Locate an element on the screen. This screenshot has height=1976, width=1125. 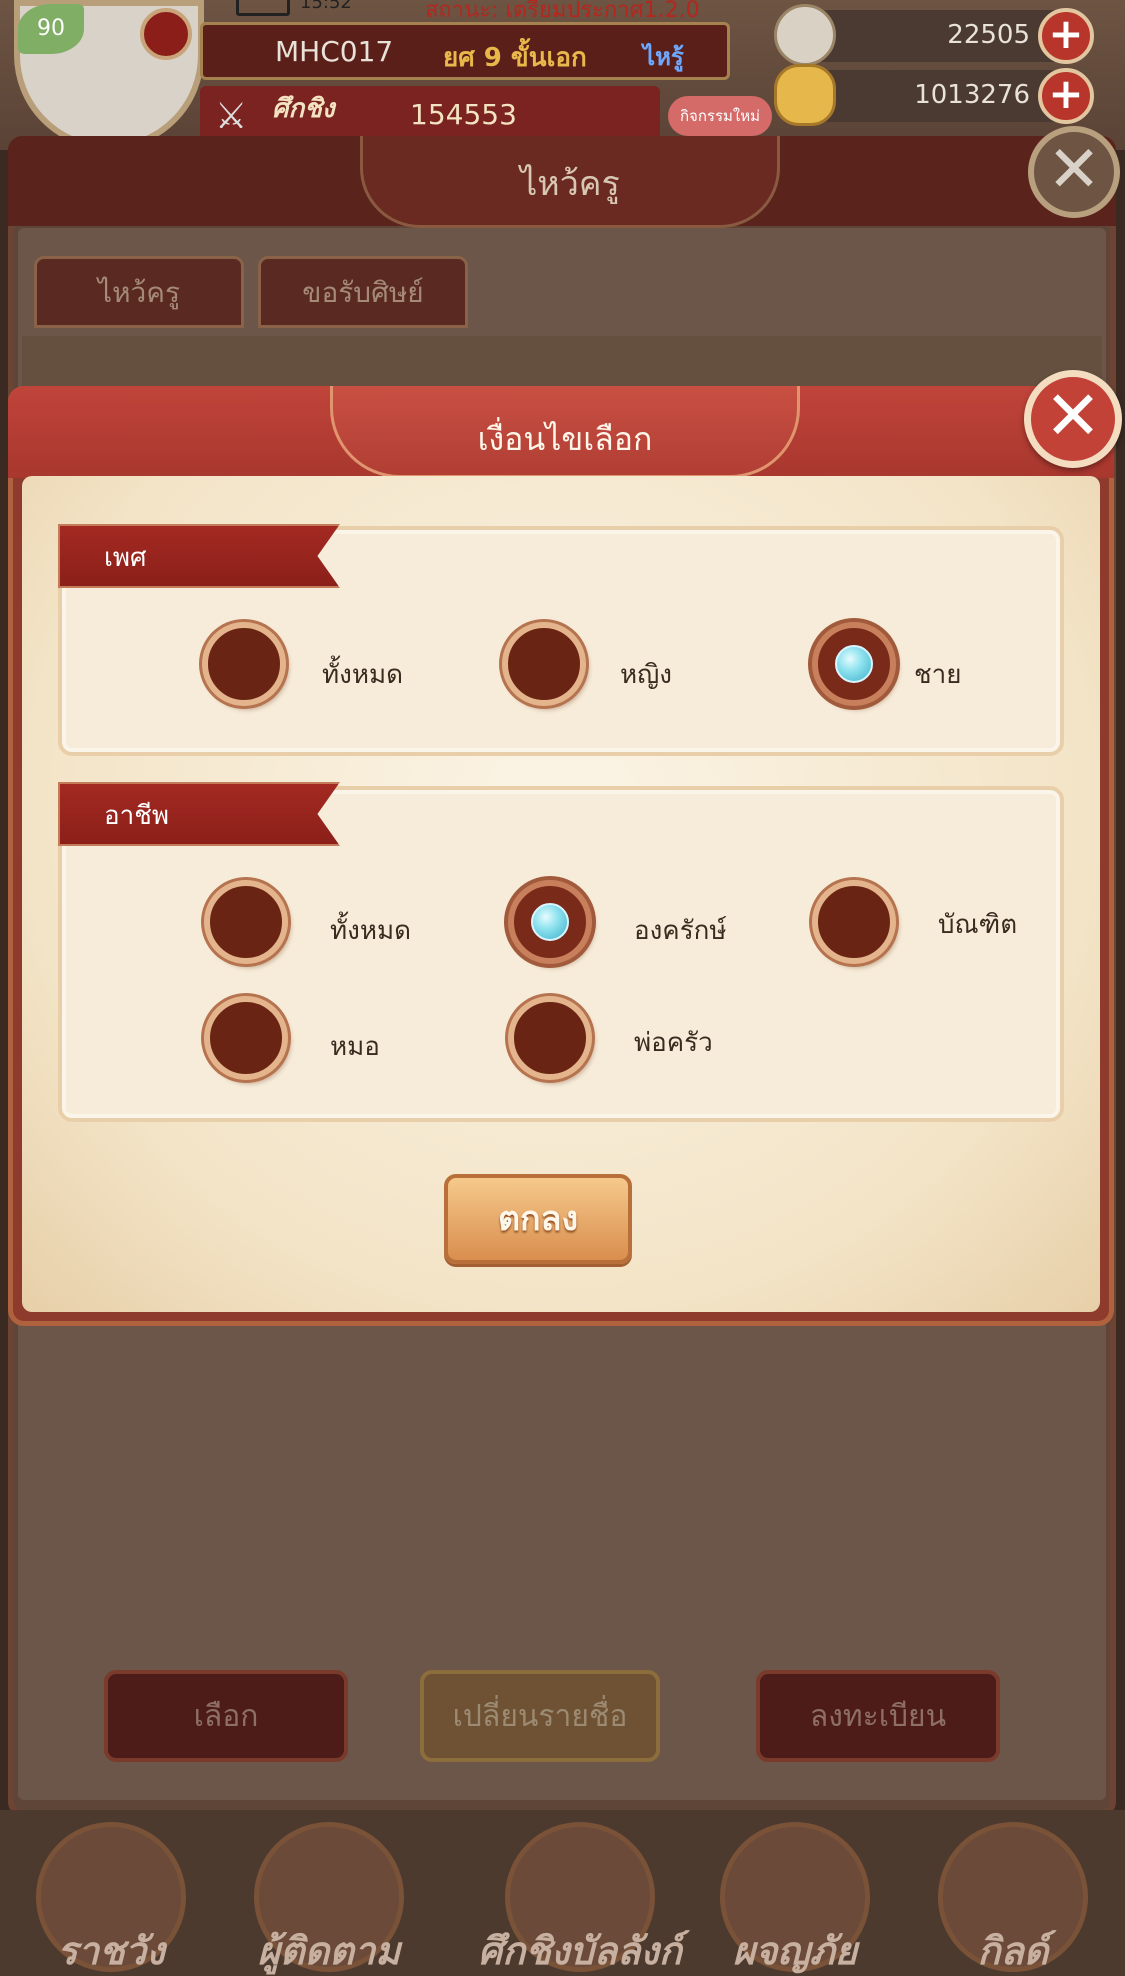
coin-icon is located at coordinates (805, 35).